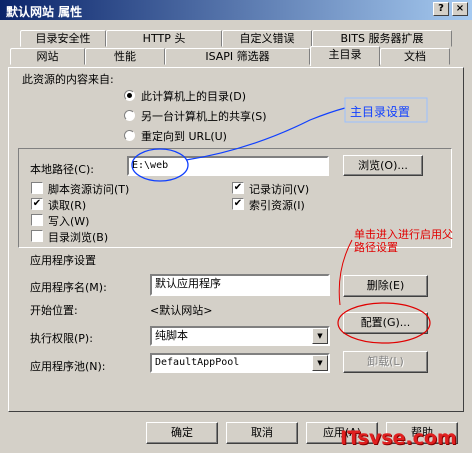  Describe the element at coordinates (380, 112) in the screenshot. I see `annotation-blue-text: 主目录设置` at that location.